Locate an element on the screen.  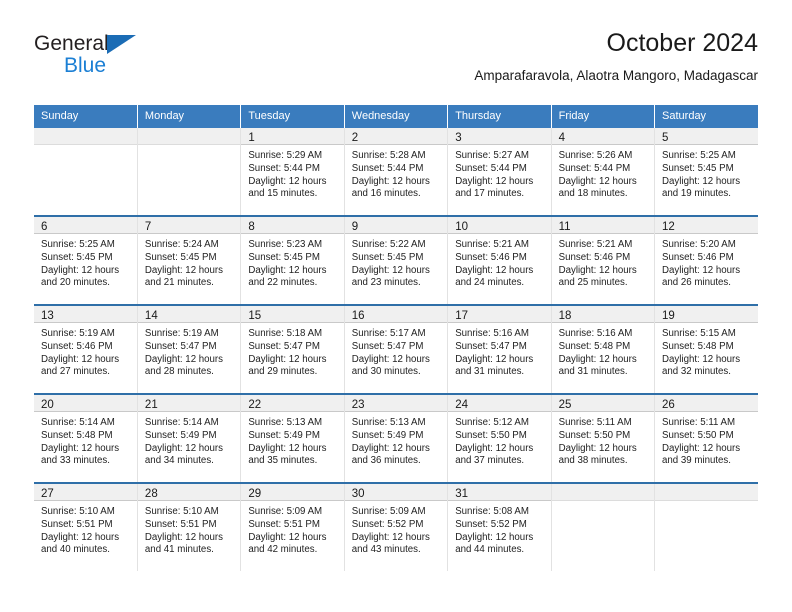
day-number: 14 is located at coordinates (151, 316).